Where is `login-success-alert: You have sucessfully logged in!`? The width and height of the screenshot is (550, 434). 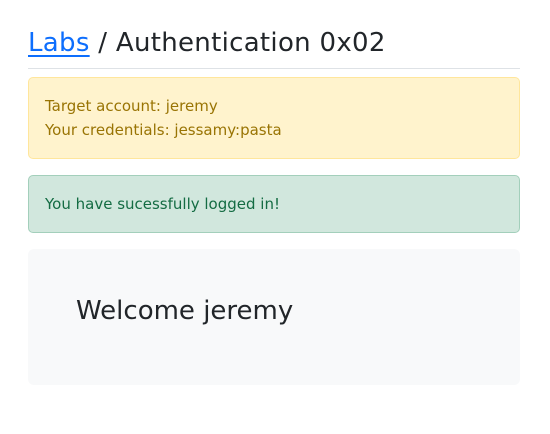
login-success-alert: You have sucessfully logged in! is located at coordinates (274, 204).